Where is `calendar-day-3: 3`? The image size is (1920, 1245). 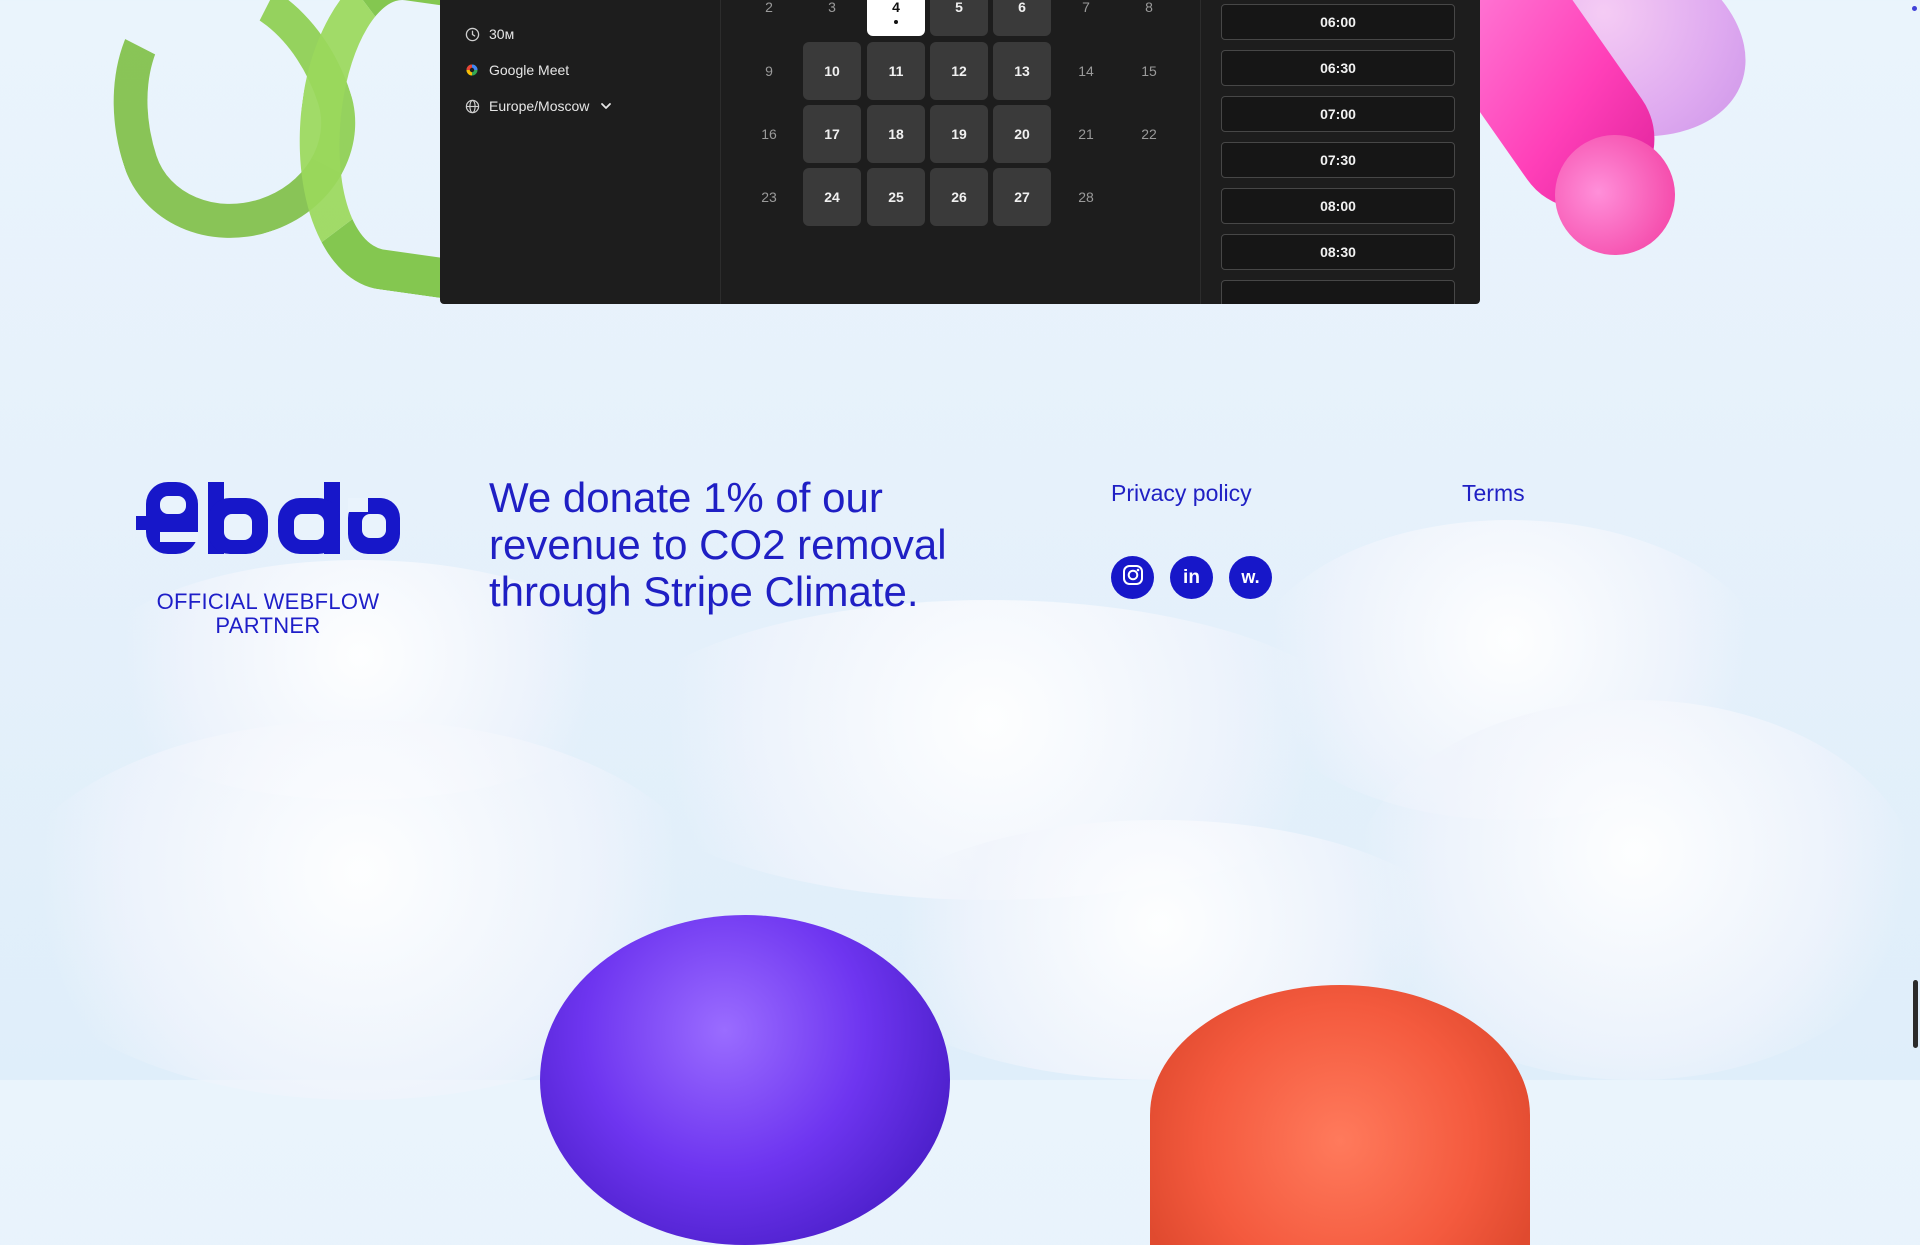 calendar-day-3: 3 is located at coordinates (832, 7).